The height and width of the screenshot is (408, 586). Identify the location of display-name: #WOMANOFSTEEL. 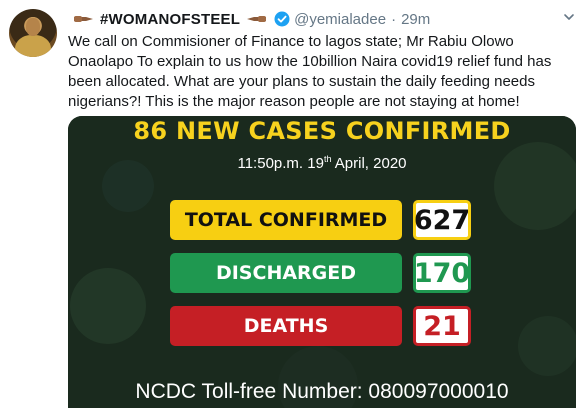
(170, 19).